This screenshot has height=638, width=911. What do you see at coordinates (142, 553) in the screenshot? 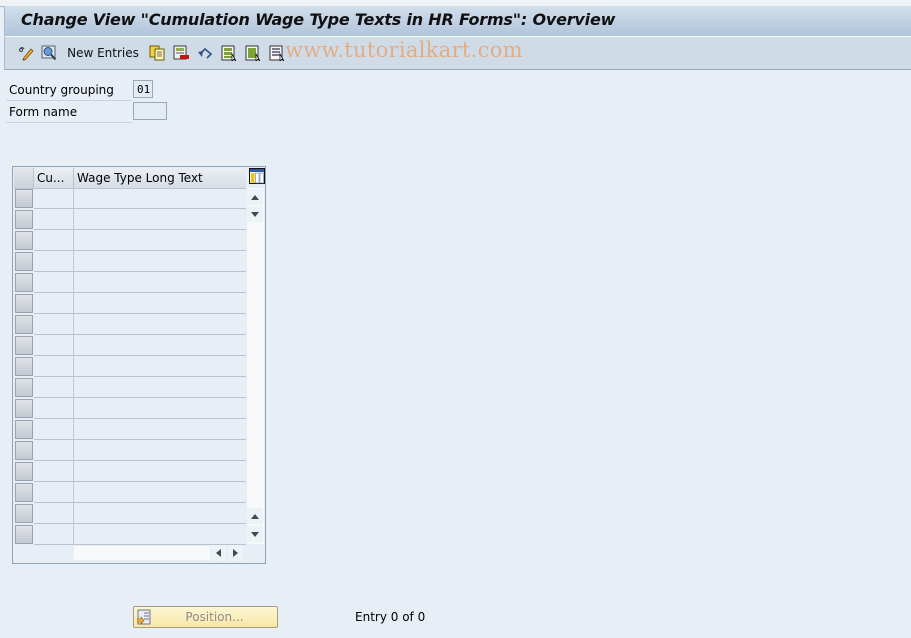
I see `horizontal-scrollbar` at bounding box center [142, 553].